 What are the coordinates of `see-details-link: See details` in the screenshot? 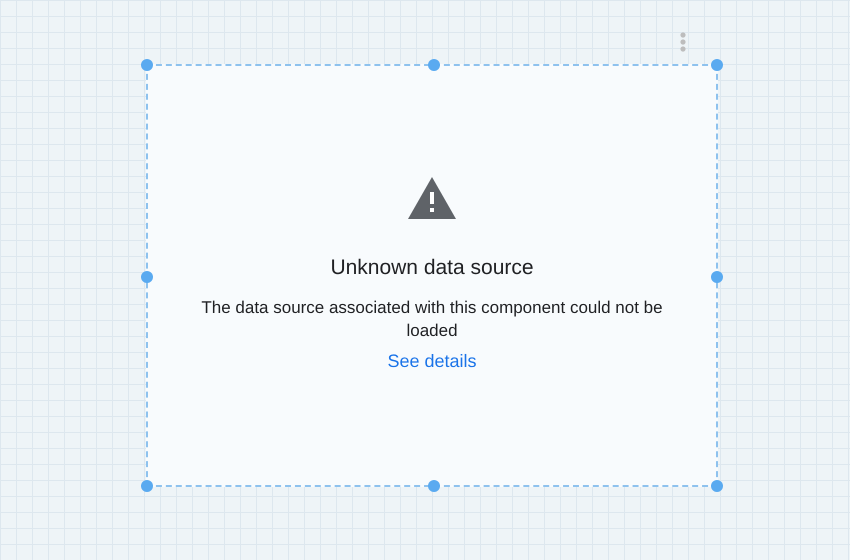 It's located at (432, 361).